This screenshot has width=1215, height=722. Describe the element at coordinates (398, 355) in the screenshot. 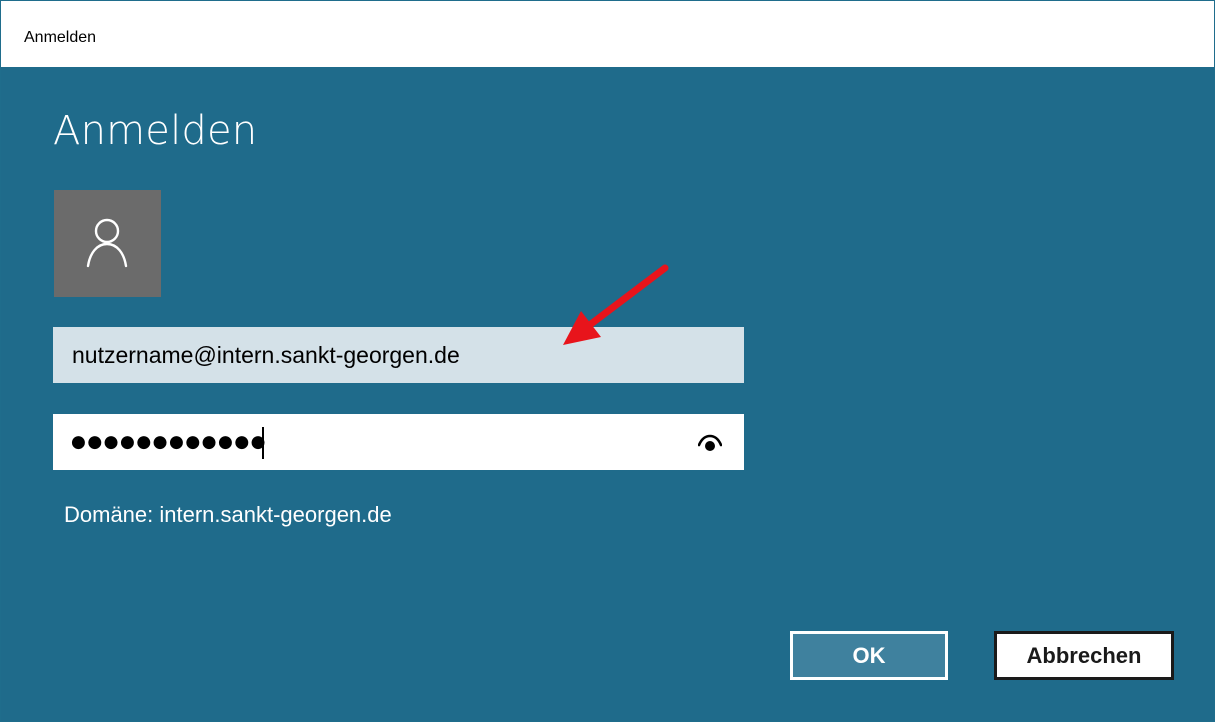

I see `username-input` at that location.